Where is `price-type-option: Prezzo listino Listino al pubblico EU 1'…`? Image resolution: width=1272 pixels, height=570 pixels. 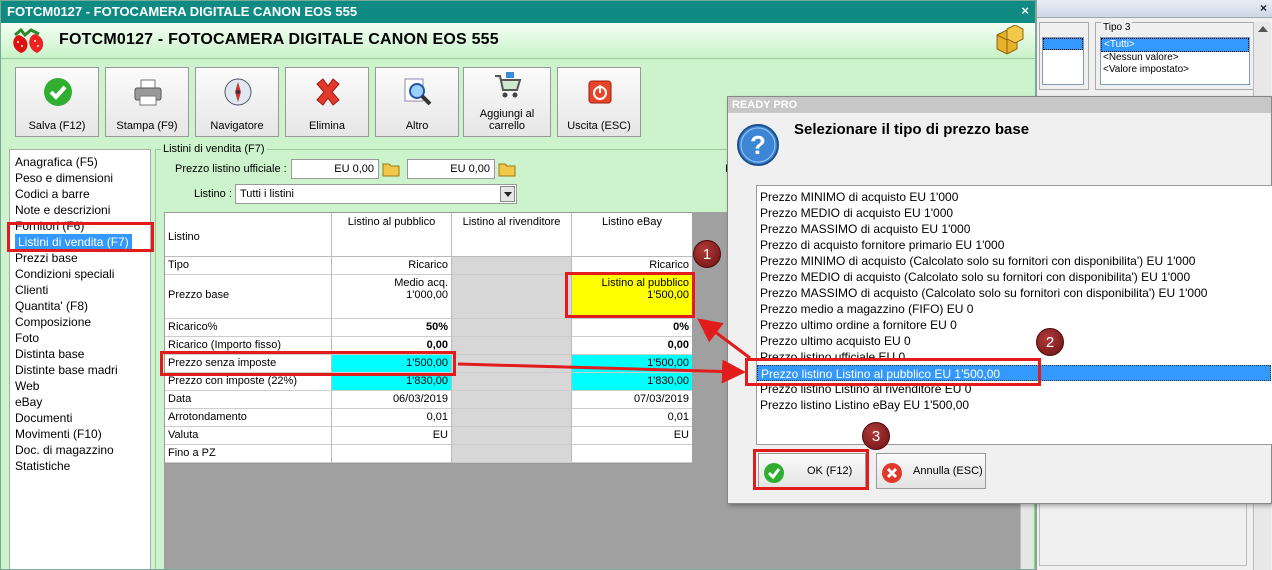
price-type-option: Prezzo listino Listino al pubblico EU 1'… is located at coordinates (1014, 373).